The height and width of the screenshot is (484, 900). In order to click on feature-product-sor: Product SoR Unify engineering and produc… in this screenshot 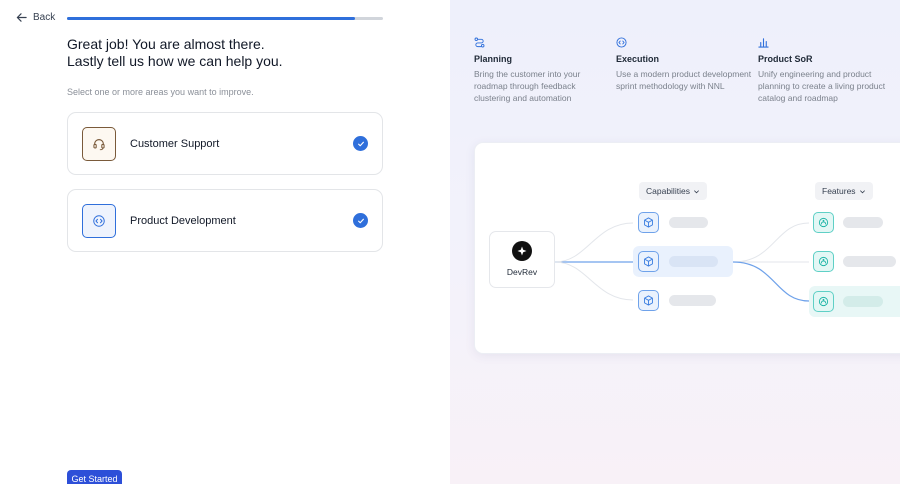, I will do `click(826, 70)`.